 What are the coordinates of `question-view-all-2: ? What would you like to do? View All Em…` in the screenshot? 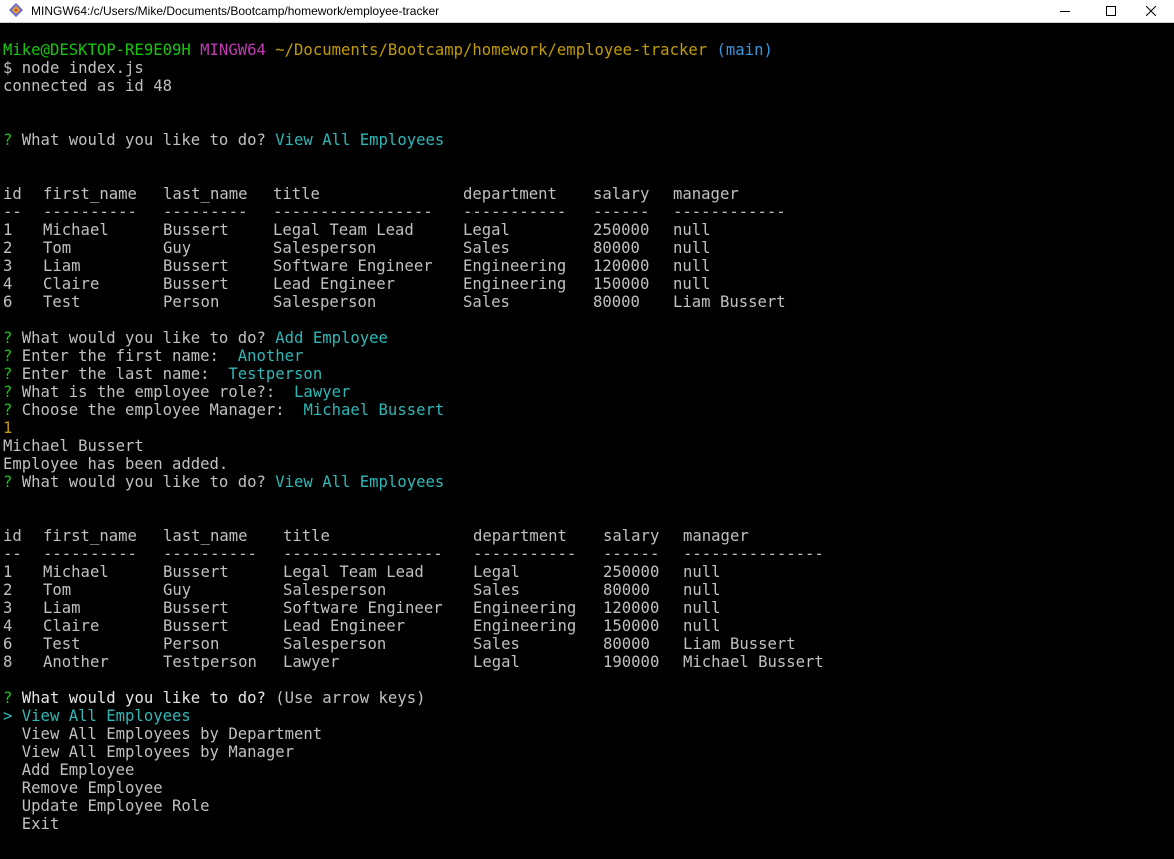 It's located at (587, 482).